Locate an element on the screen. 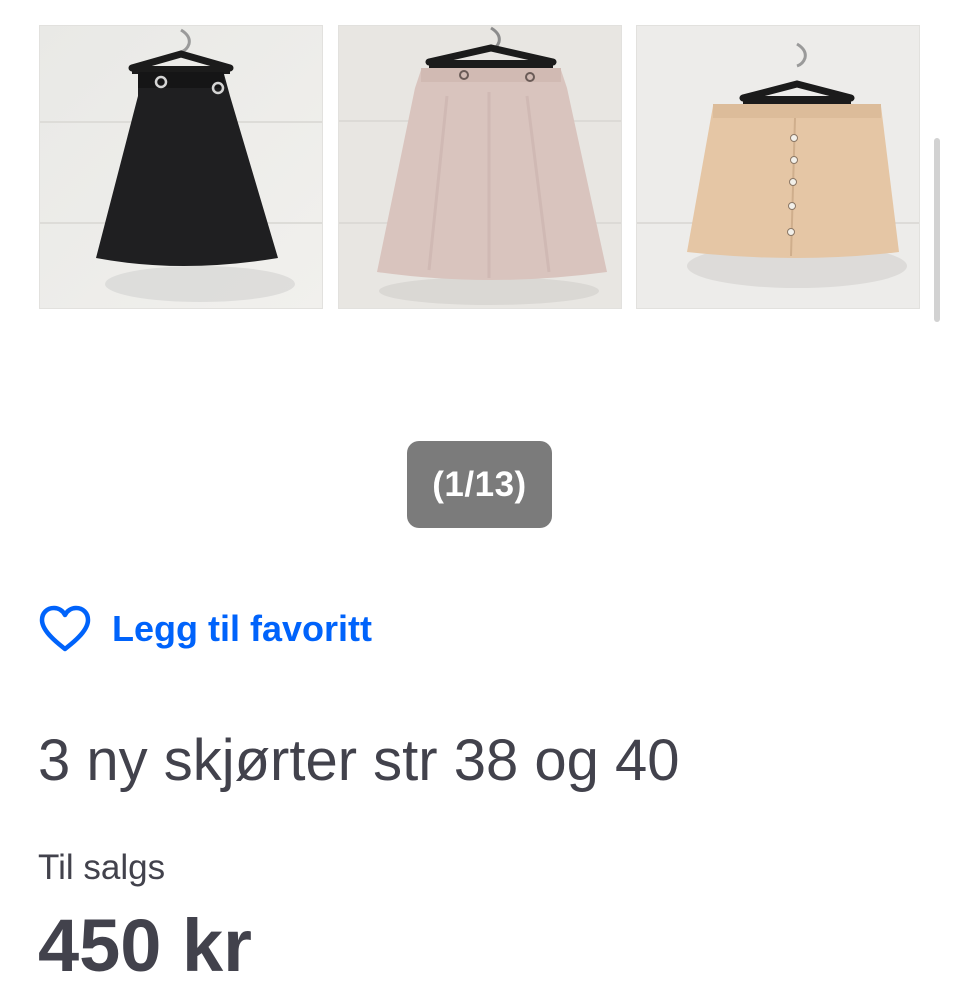 This screenshot has width=960, height=996. sale-status-label: Til salgs is located at coordinates (102, 867).